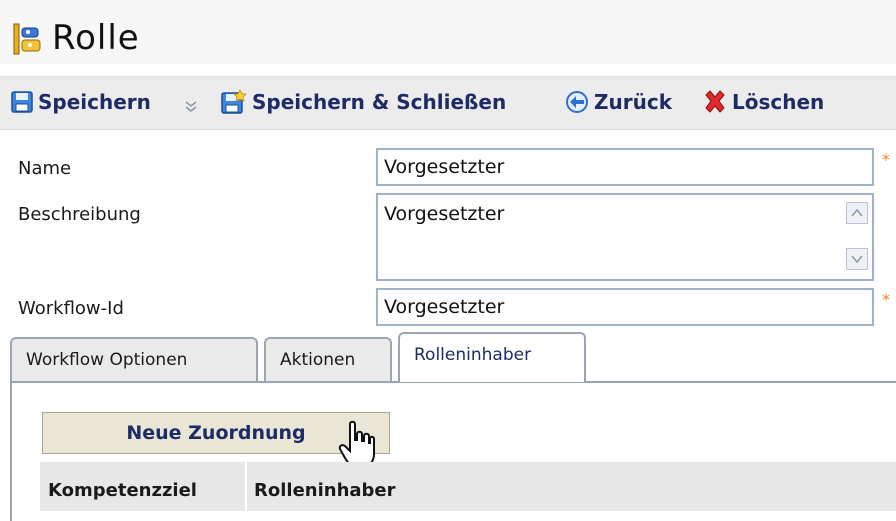 The width and height of the screenshot is (896, 521). What do you see at coordinates (94, 102) in the screenshot?
I see `save-label: Speichern` at bounding box center [94, 102].